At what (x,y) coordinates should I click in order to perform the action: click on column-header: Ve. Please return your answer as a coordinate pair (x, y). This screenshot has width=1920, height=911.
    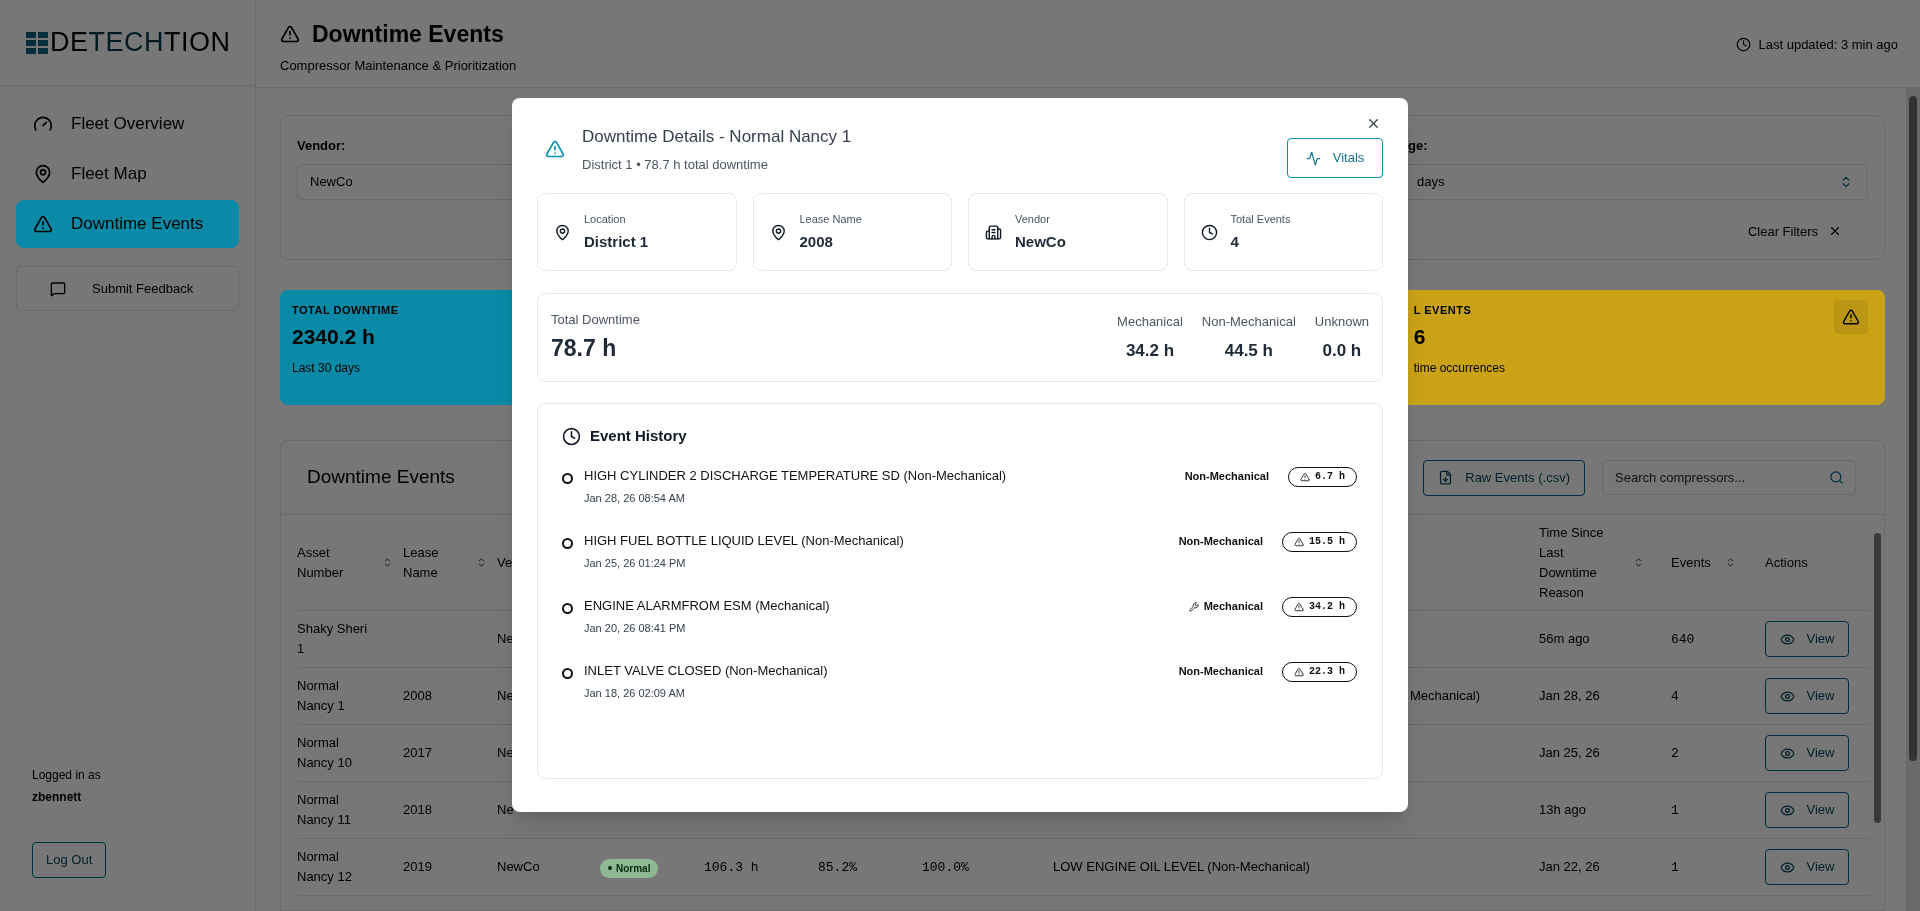
    Looking at the image, I should click on (505, 562).